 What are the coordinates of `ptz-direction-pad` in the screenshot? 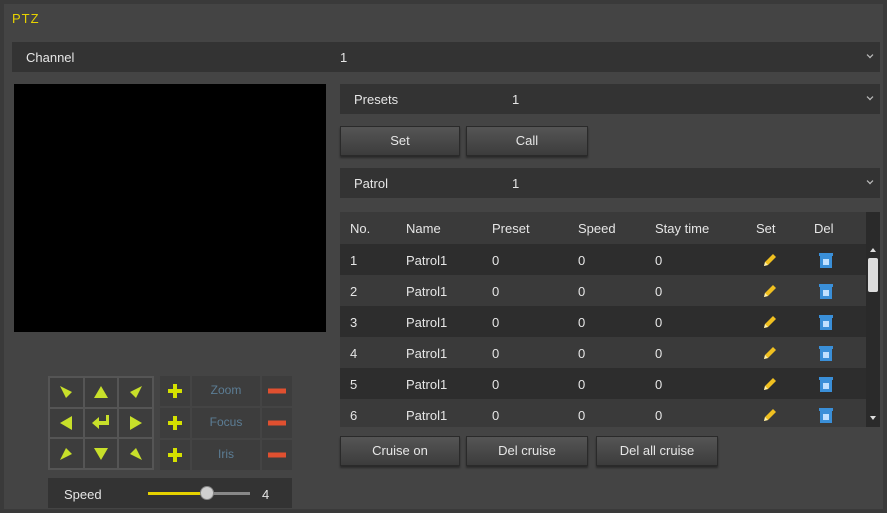 It's located at (101, 423).